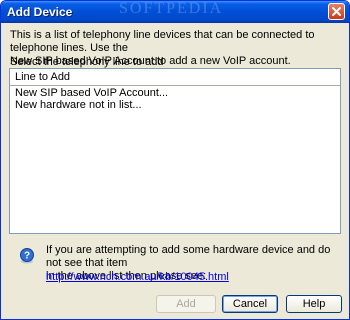 This screenshot has height=320, width=350. I want to click on close-button, so click(336, 11).